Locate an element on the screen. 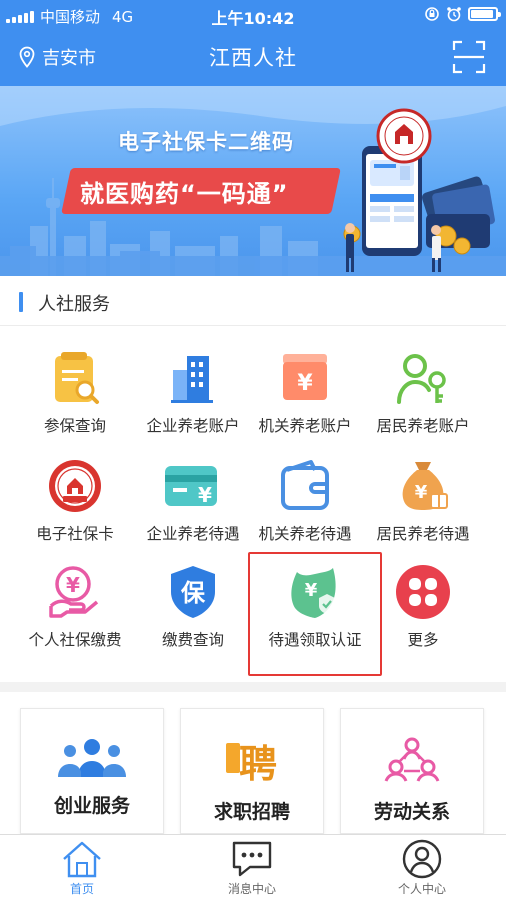  service-label: 电子社保卡 is located at coordinates (75, 534).